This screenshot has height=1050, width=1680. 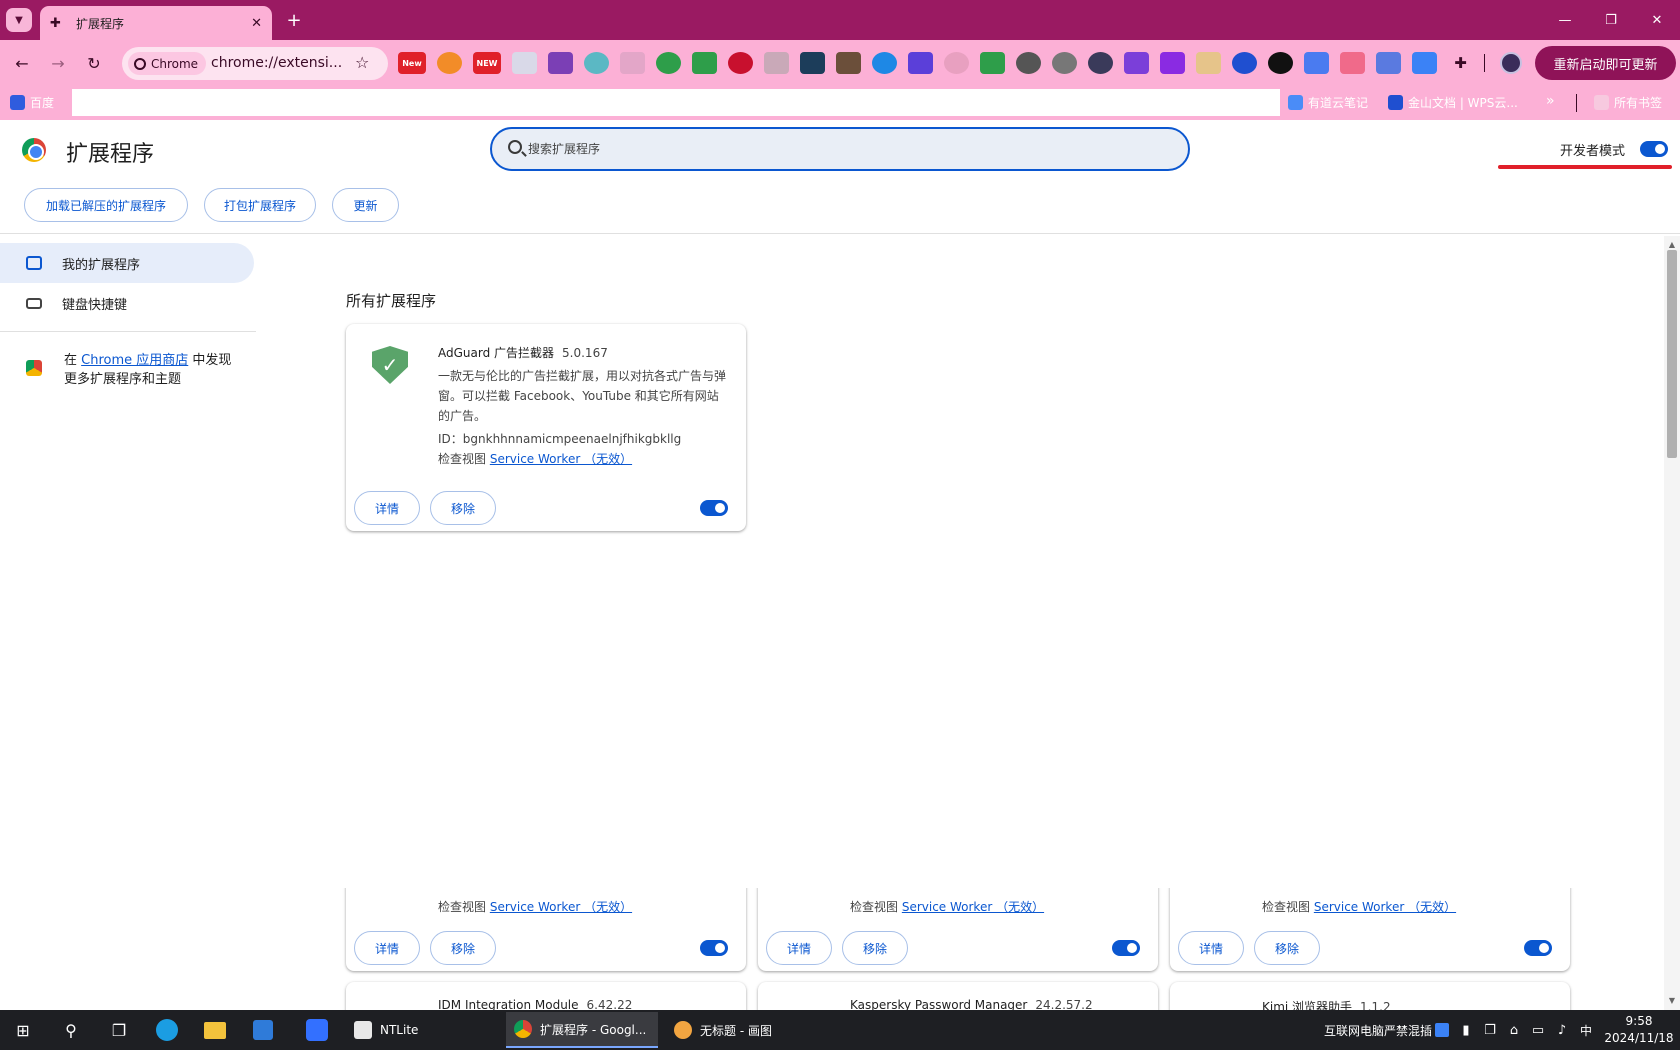 I want to click on store-icon, so click(x=263, y=1030).